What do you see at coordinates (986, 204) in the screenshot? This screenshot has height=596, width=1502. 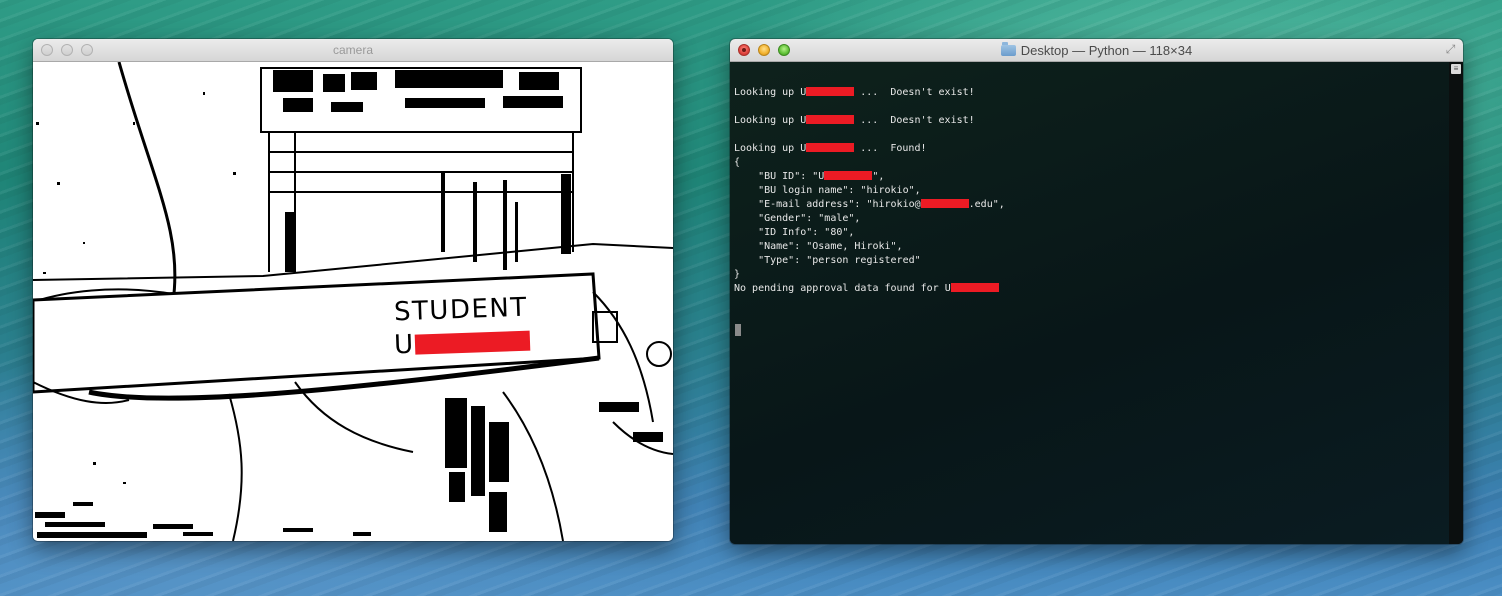 I see `terminal-line-text: .edu",` at bounding box center [986, 204].